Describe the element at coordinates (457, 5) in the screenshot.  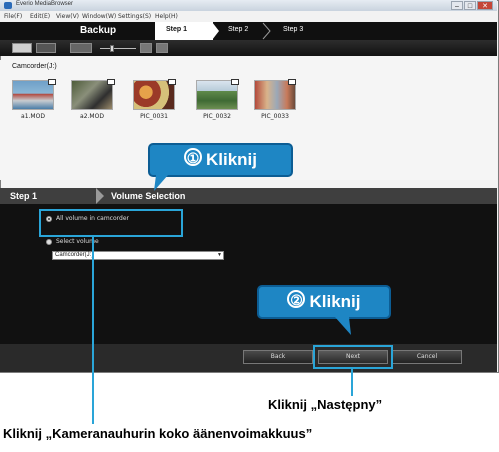
I see `minimize-button: –` at that location.